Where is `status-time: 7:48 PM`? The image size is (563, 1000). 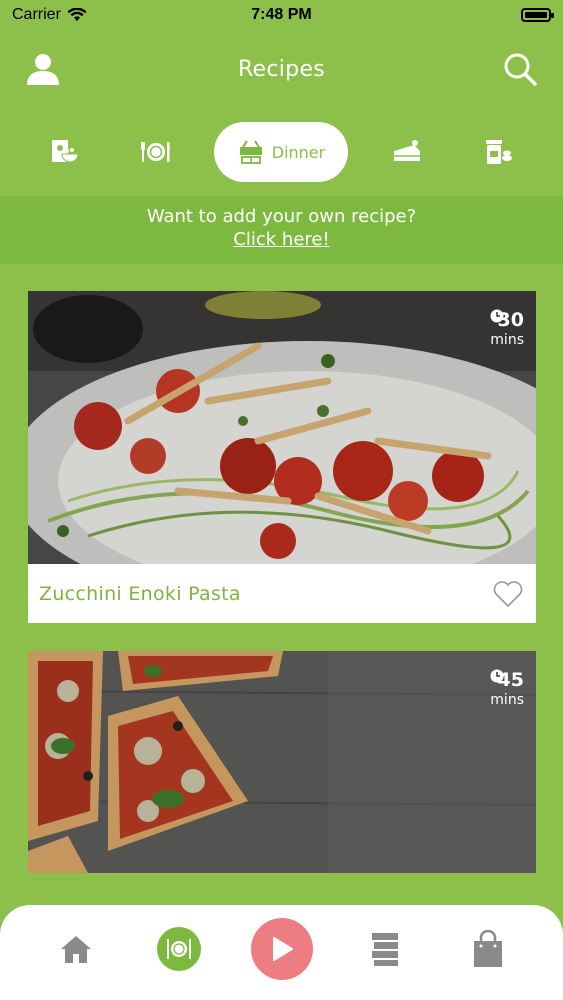 status-time: 7:48 PM is located at coordinates (281, 14).